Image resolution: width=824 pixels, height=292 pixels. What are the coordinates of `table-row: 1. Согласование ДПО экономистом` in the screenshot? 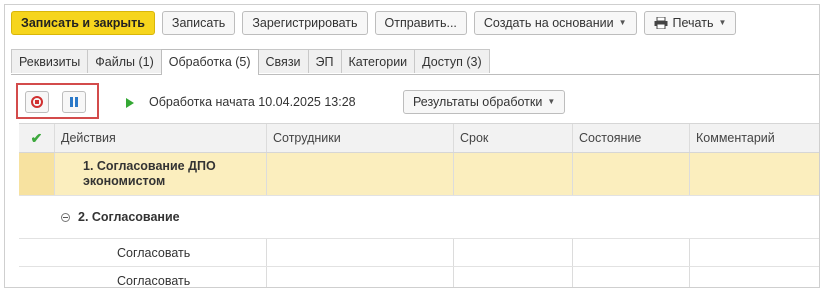 It's located at (419, 174).